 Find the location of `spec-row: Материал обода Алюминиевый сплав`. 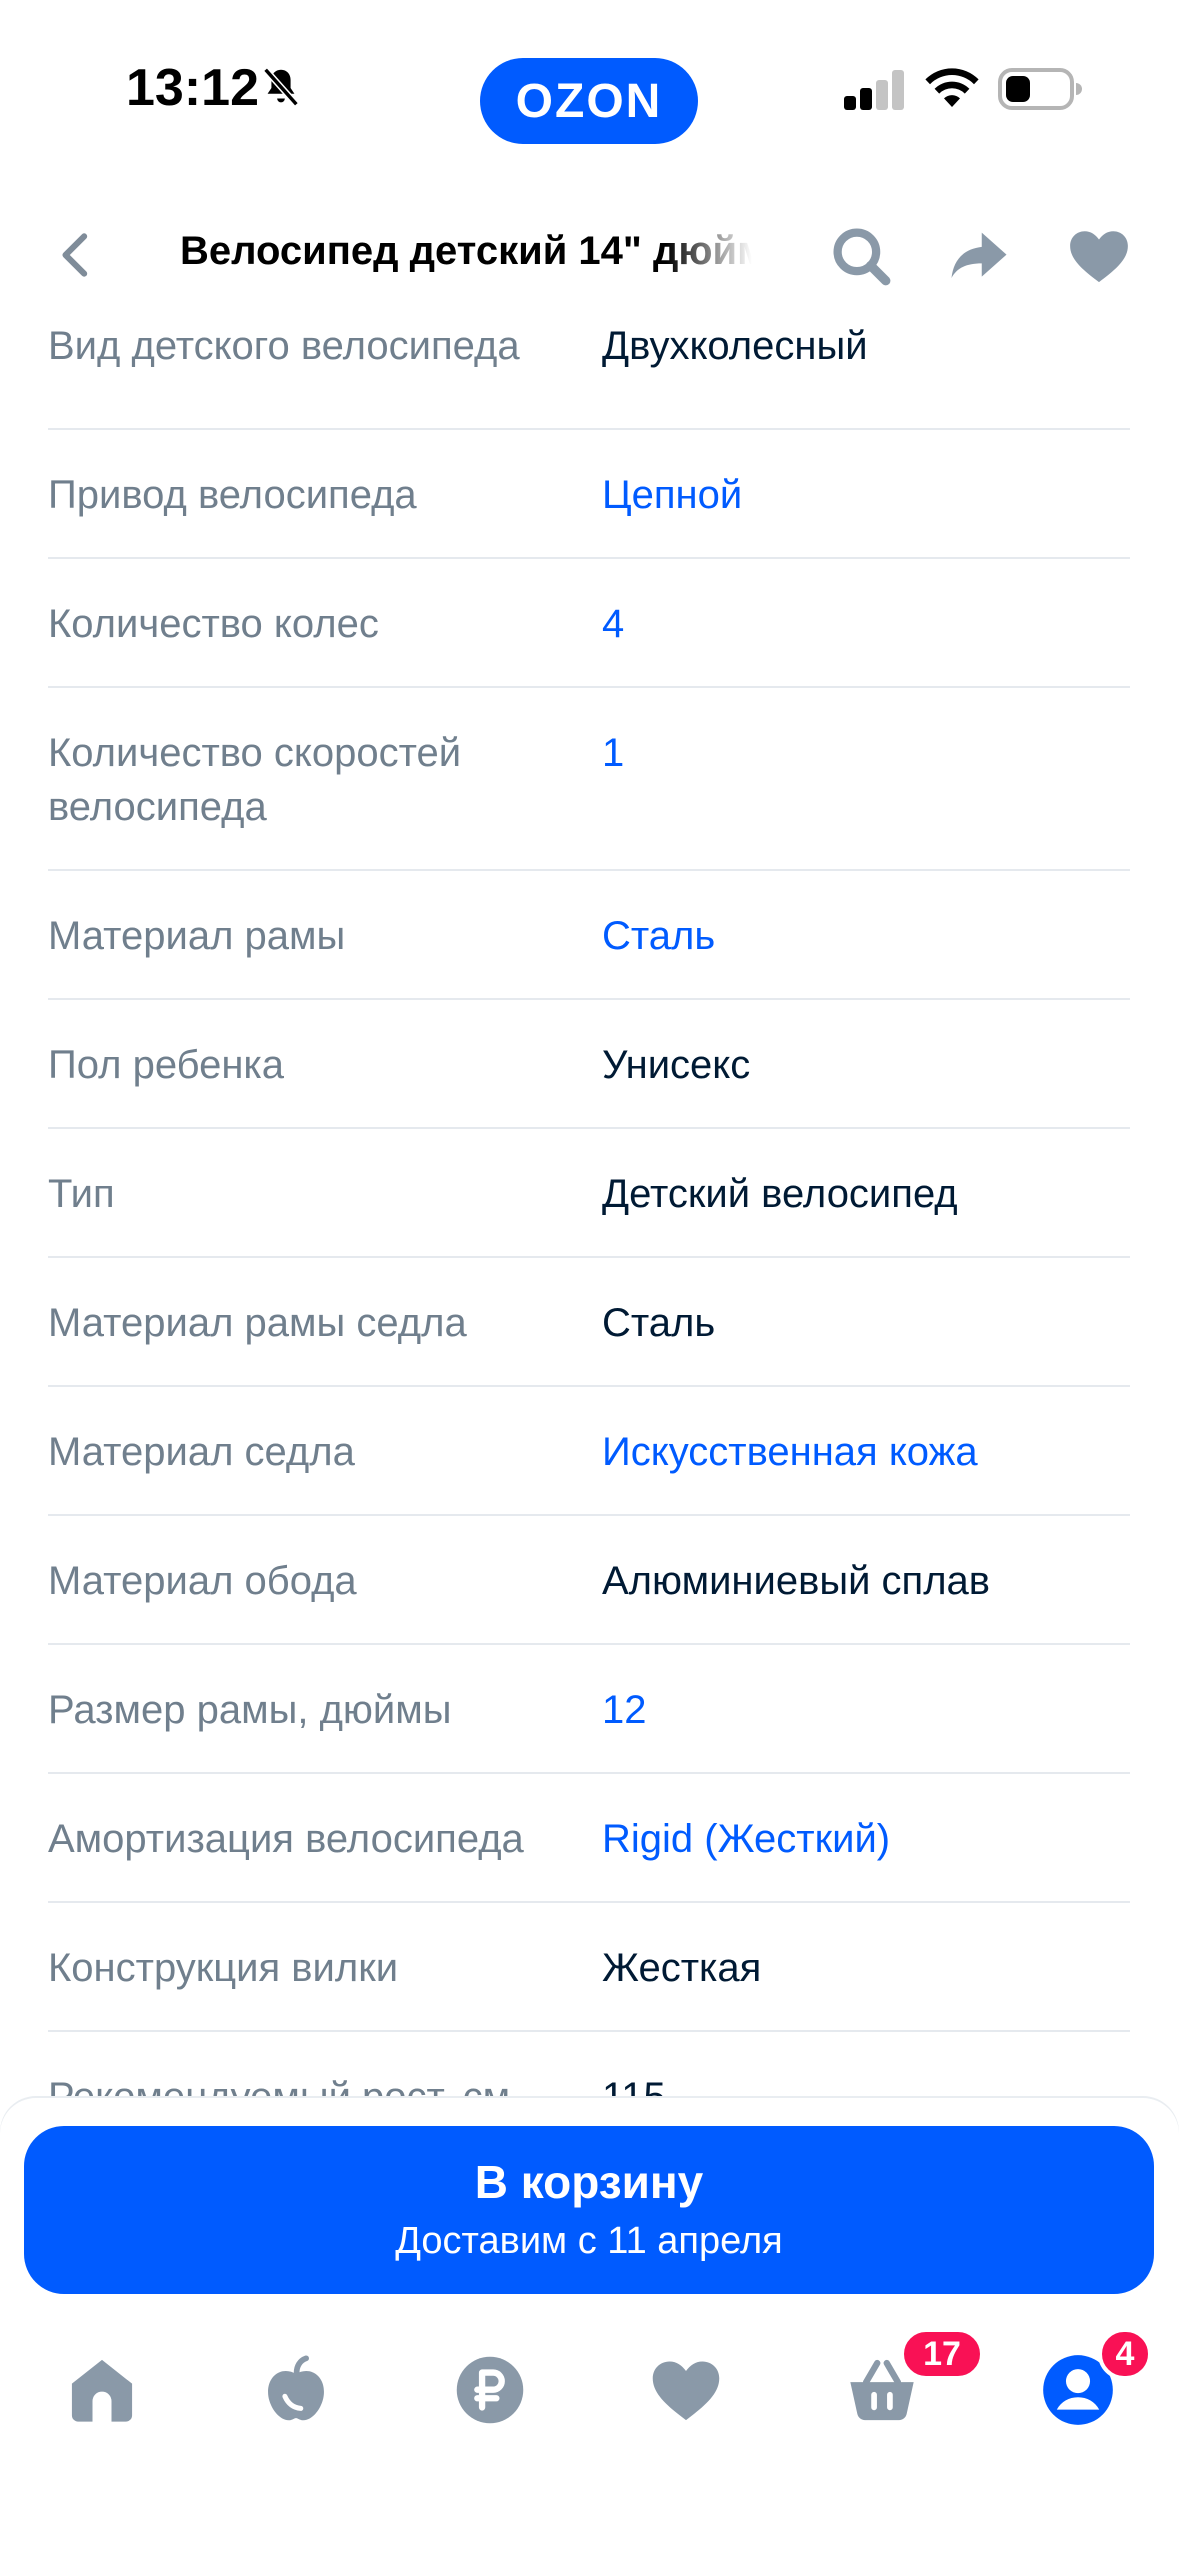

spec-row: Материал обода Алюминиевый сплав is located at coordinates (589, 1580).